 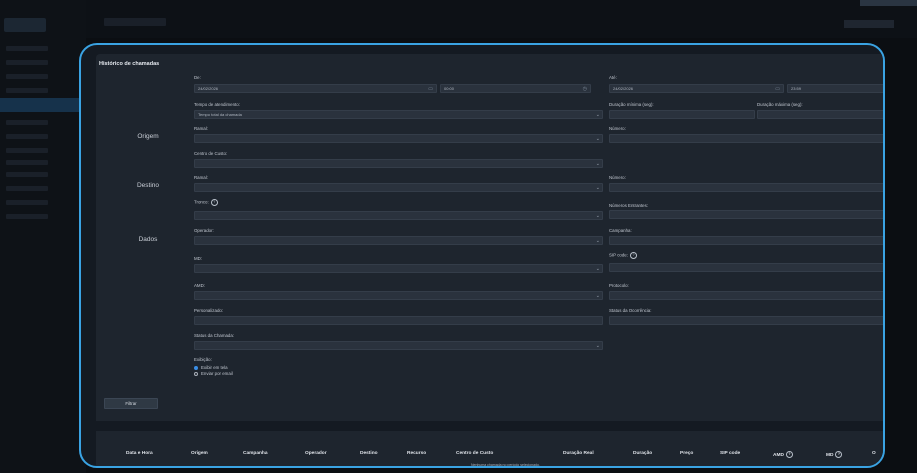 I want to click on destino-ramal-select: ⌄, so click(x=398, y=187).